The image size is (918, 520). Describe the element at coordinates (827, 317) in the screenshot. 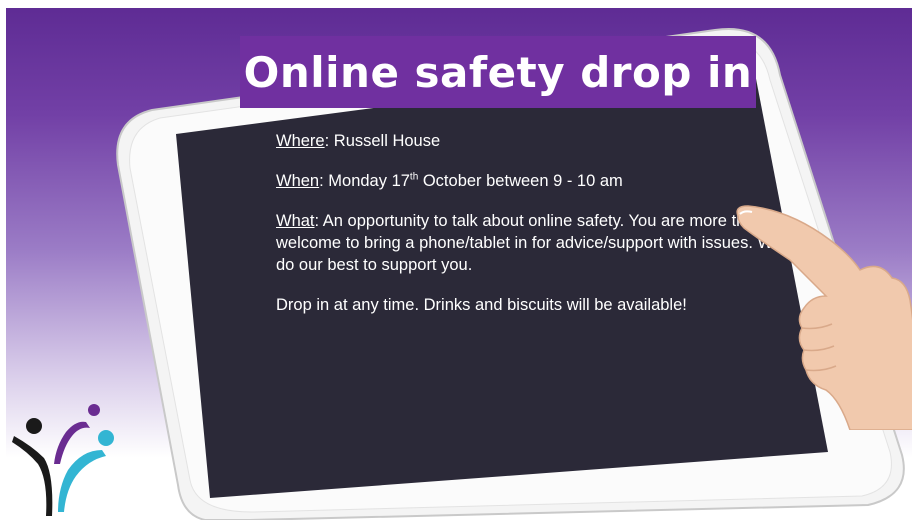

I see `pointing-hand-icon` at that location.